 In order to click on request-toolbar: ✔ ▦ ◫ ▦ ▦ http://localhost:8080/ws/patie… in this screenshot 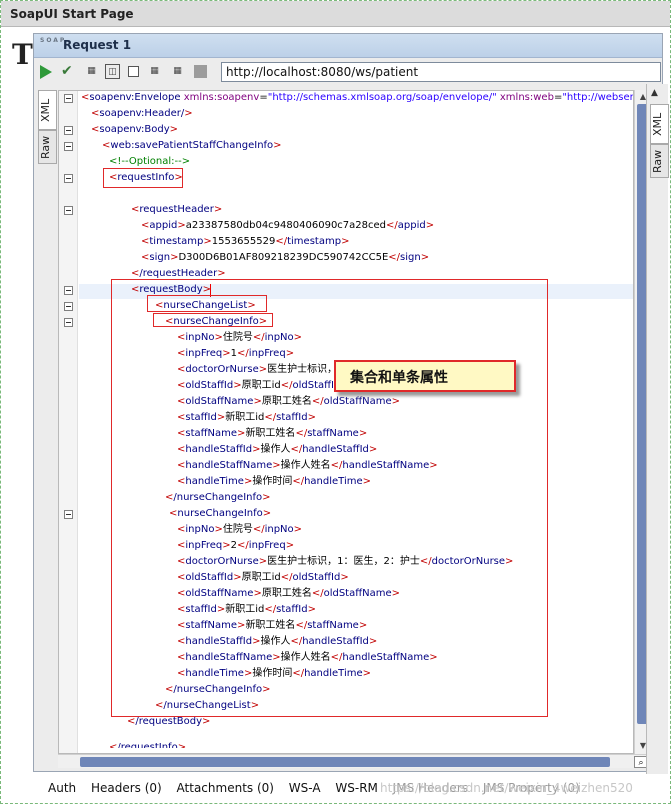, I will do `click(348, 72)`.